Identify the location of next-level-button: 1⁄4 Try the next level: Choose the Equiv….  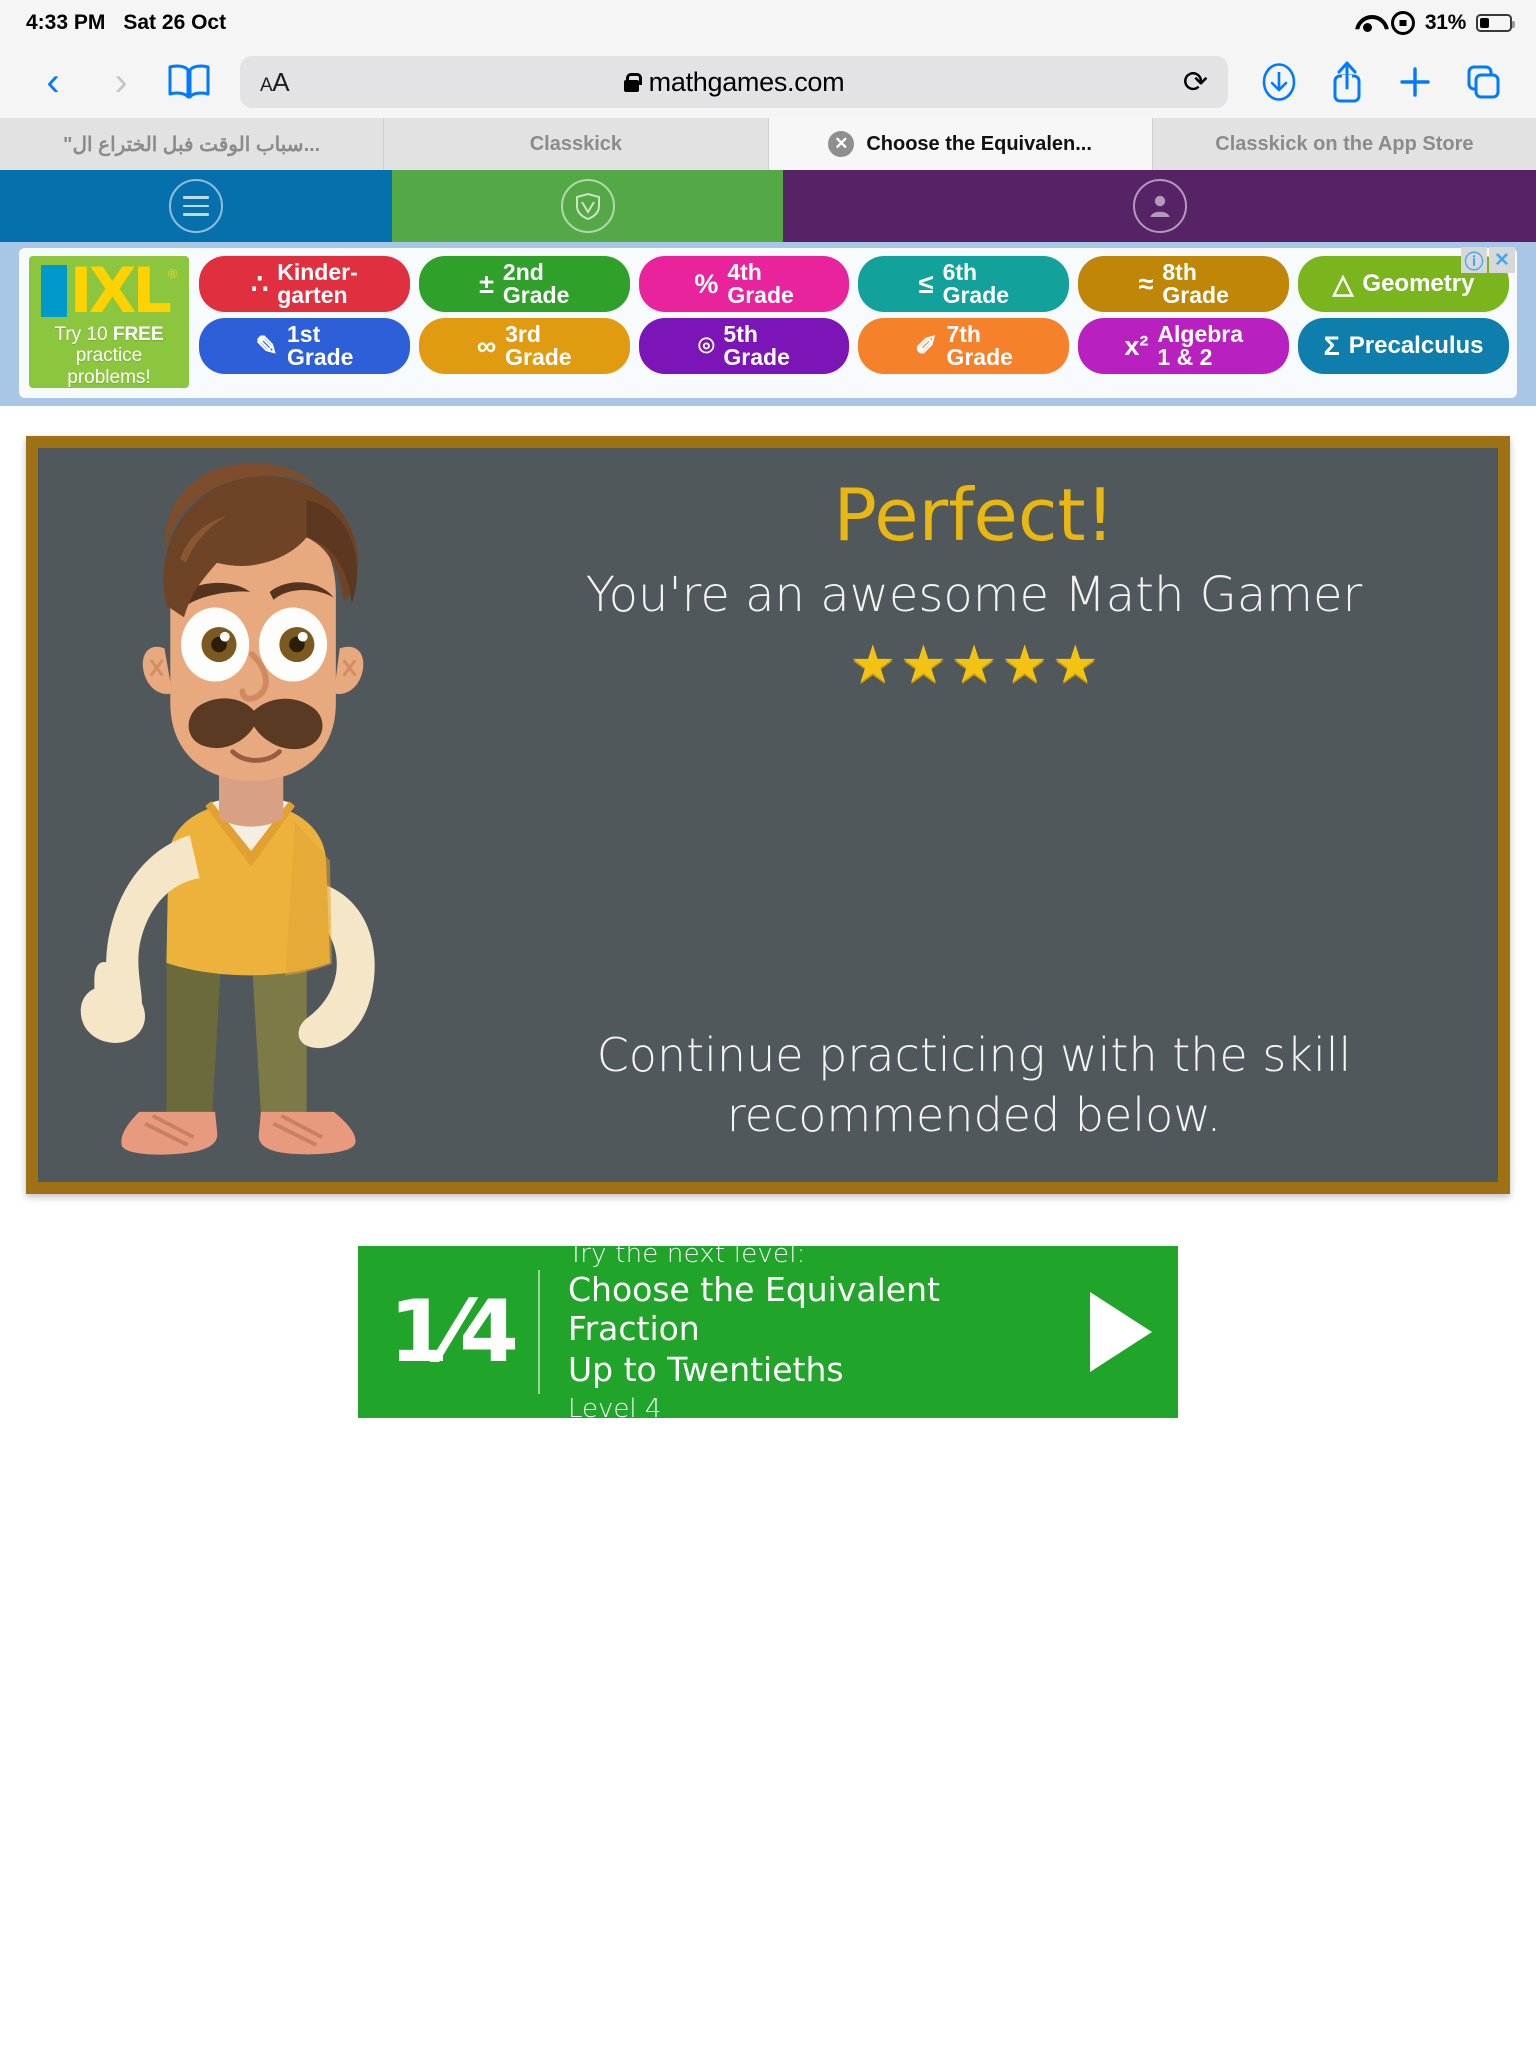
(768, 1331).